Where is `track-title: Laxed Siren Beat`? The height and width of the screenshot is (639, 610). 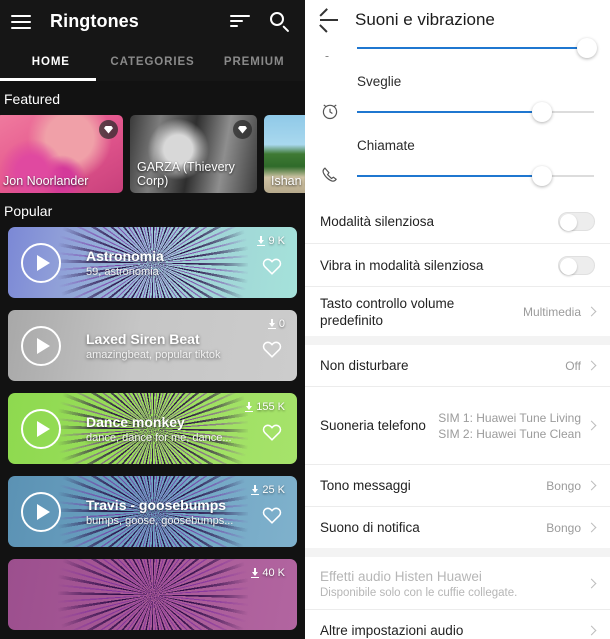
track-title: Laxed Siren Beat is located at coordinates (143, 338).